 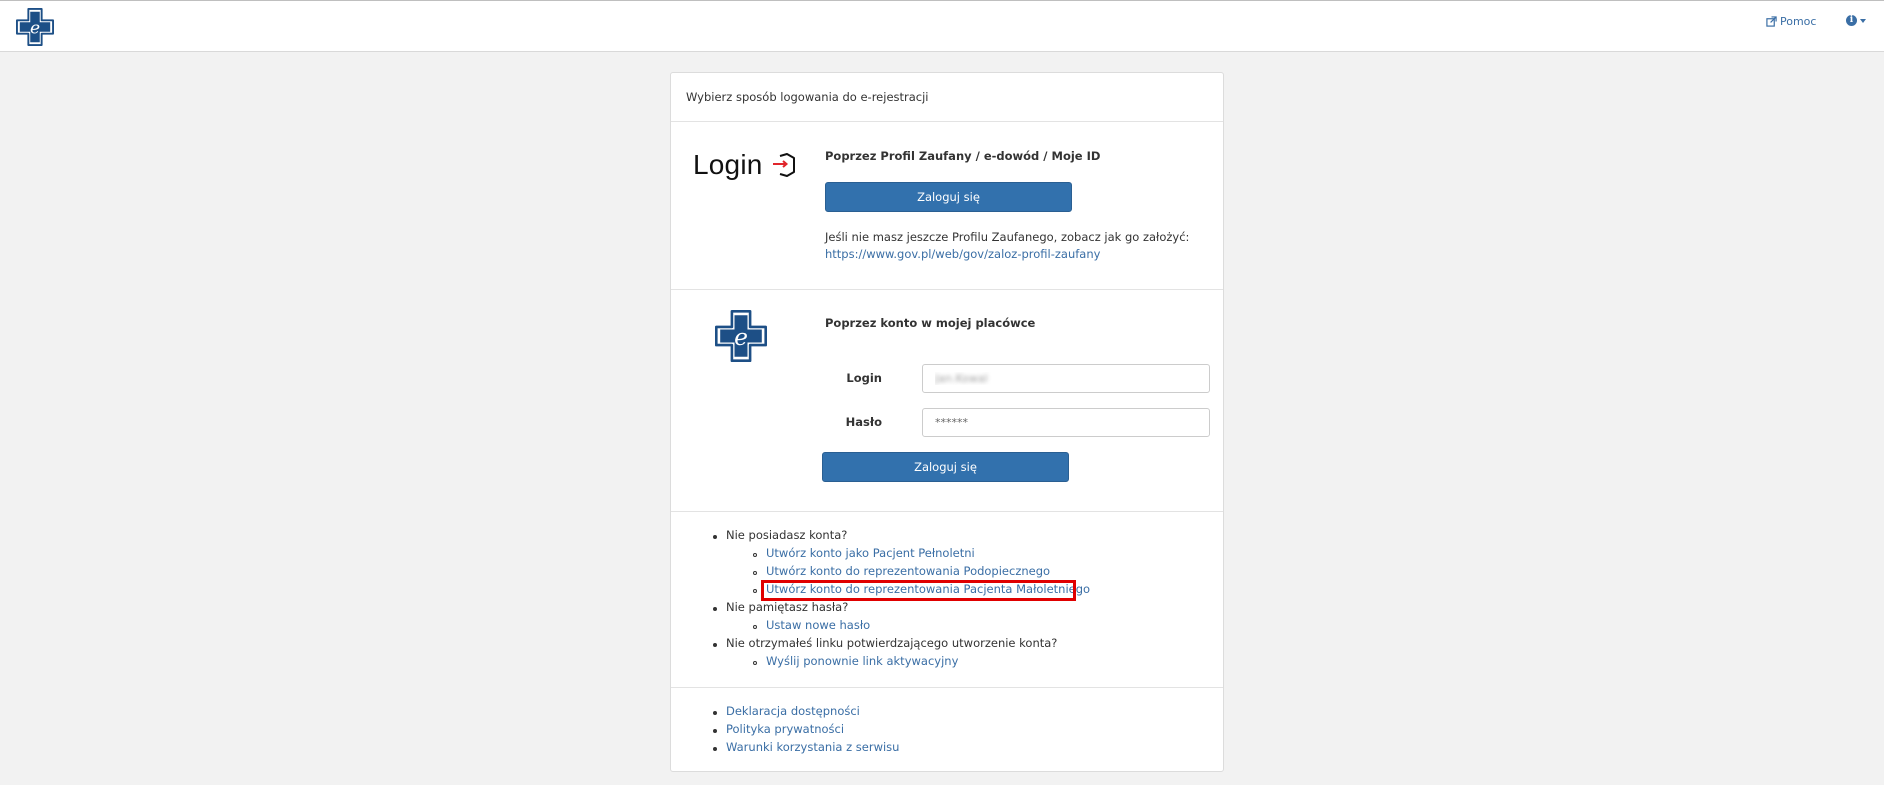 I want to click on help-link: Pomoc, so click(x=1791, y=21).